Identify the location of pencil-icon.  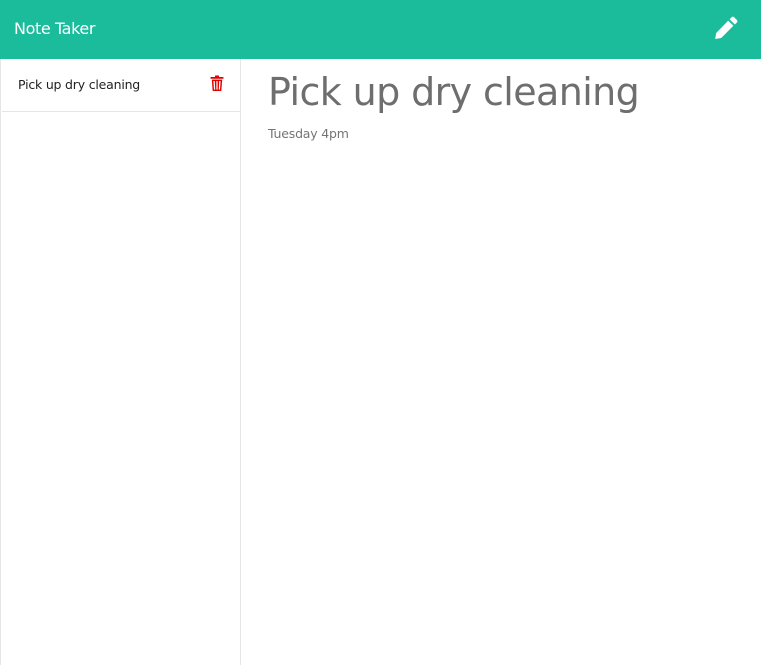
(726, 27).